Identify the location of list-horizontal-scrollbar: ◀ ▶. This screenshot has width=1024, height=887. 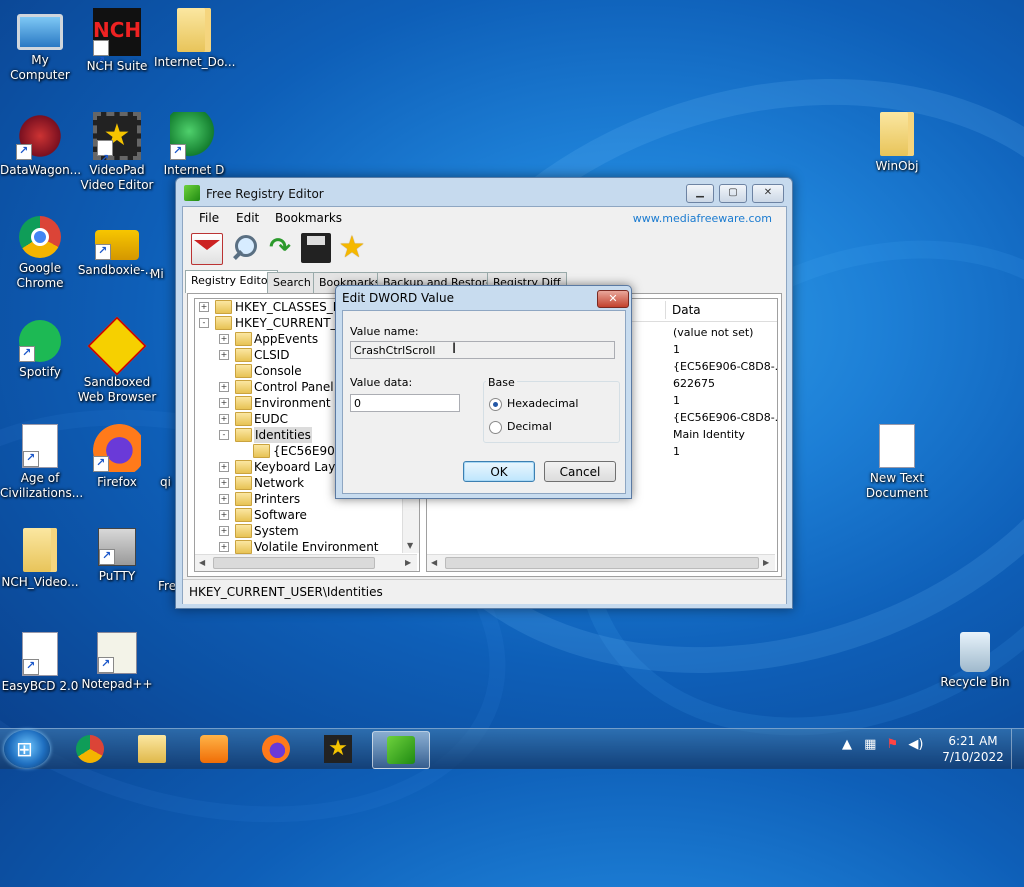
(601, 562).